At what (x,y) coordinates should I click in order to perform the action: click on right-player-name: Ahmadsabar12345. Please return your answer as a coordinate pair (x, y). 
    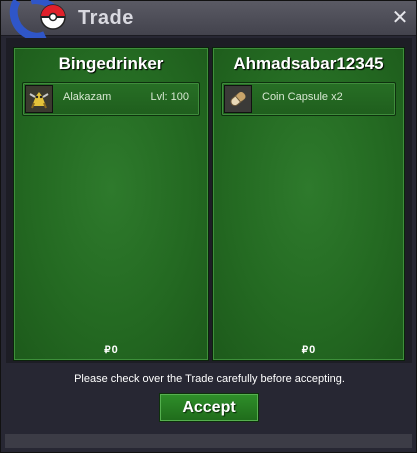
    Looking at the image, I should click on (308, 63).